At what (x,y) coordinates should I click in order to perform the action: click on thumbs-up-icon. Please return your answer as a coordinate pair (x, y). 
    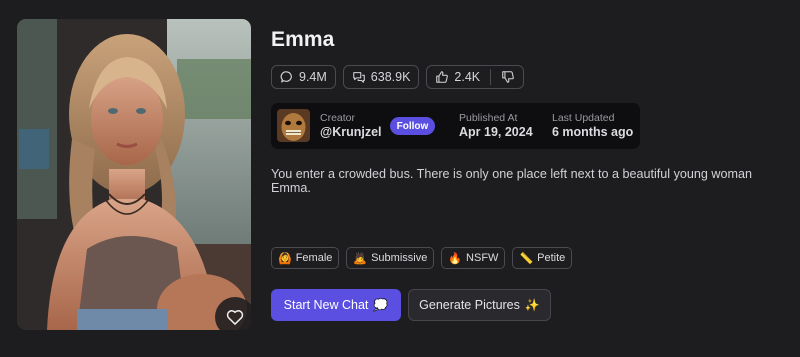
    Looking at the image, I should click on (442, 77).